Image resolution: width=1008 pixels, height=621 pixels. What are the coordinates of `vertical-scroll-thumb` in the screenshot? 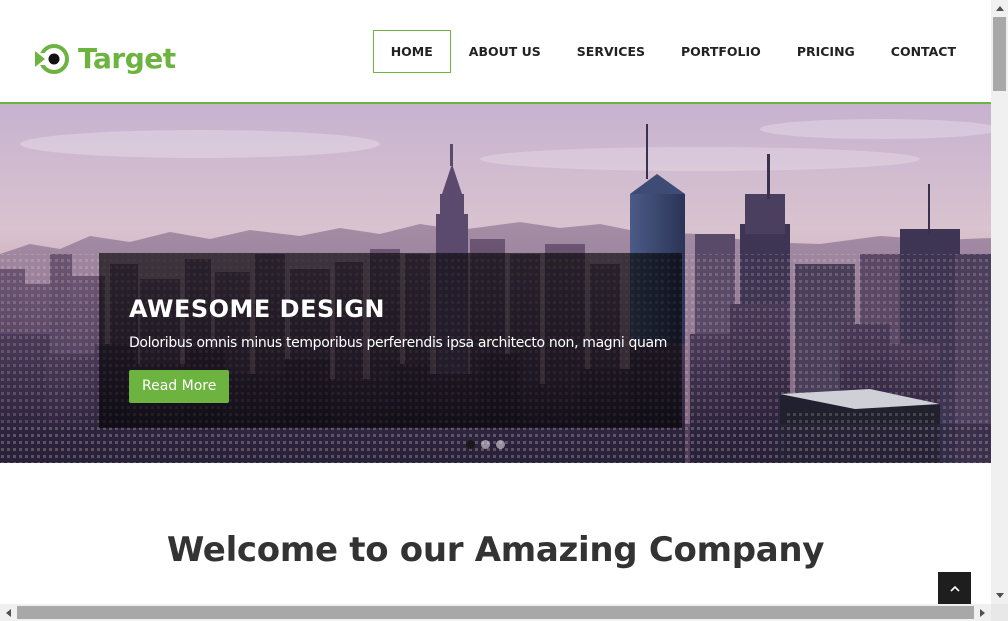 It's located at (999, 54).